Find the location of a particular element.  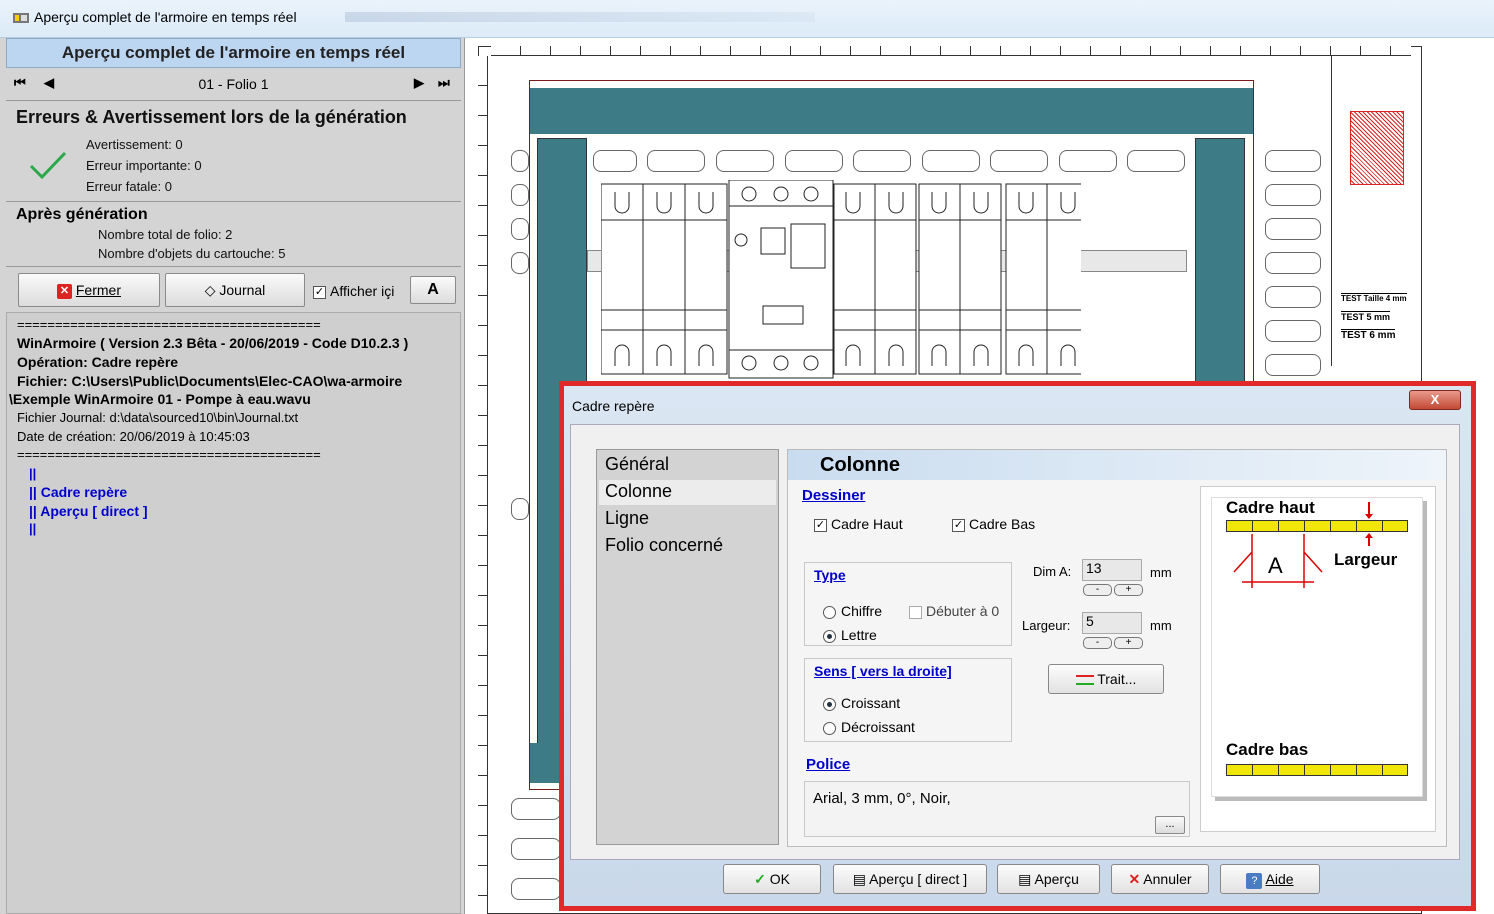

tab-ligne: Ligne is located at coordinates (627, 518).